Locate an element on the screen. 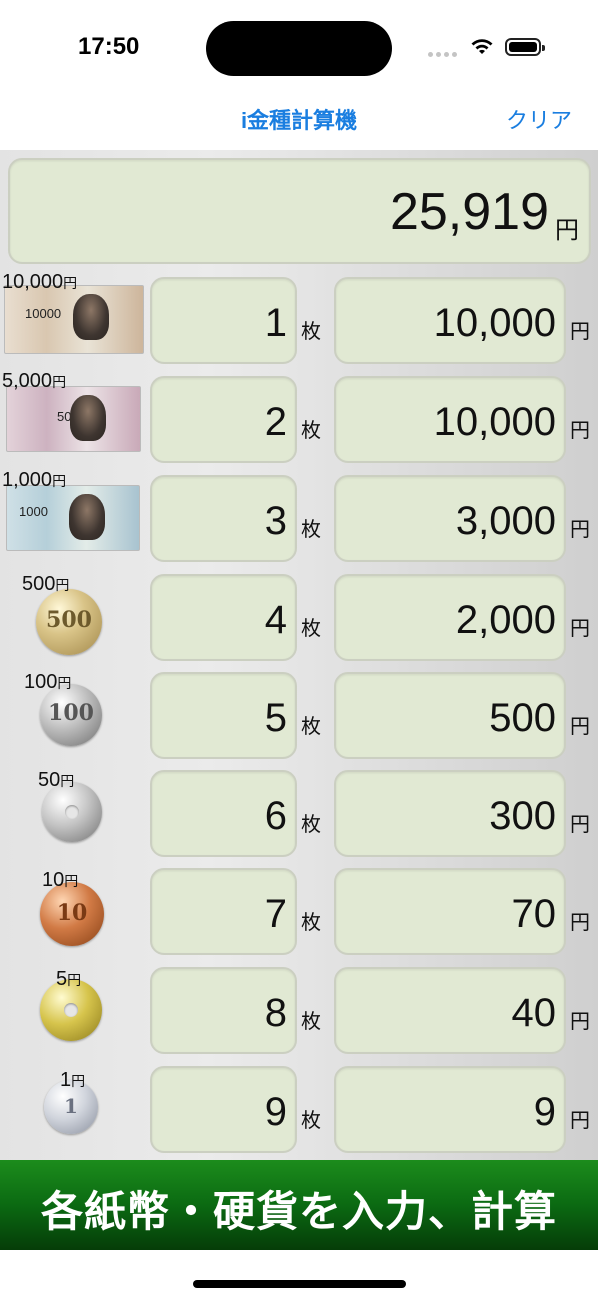 This screenshot has width=598, height=1300. amount-field-10000: 10,000 is located at coordinates (450, 320).